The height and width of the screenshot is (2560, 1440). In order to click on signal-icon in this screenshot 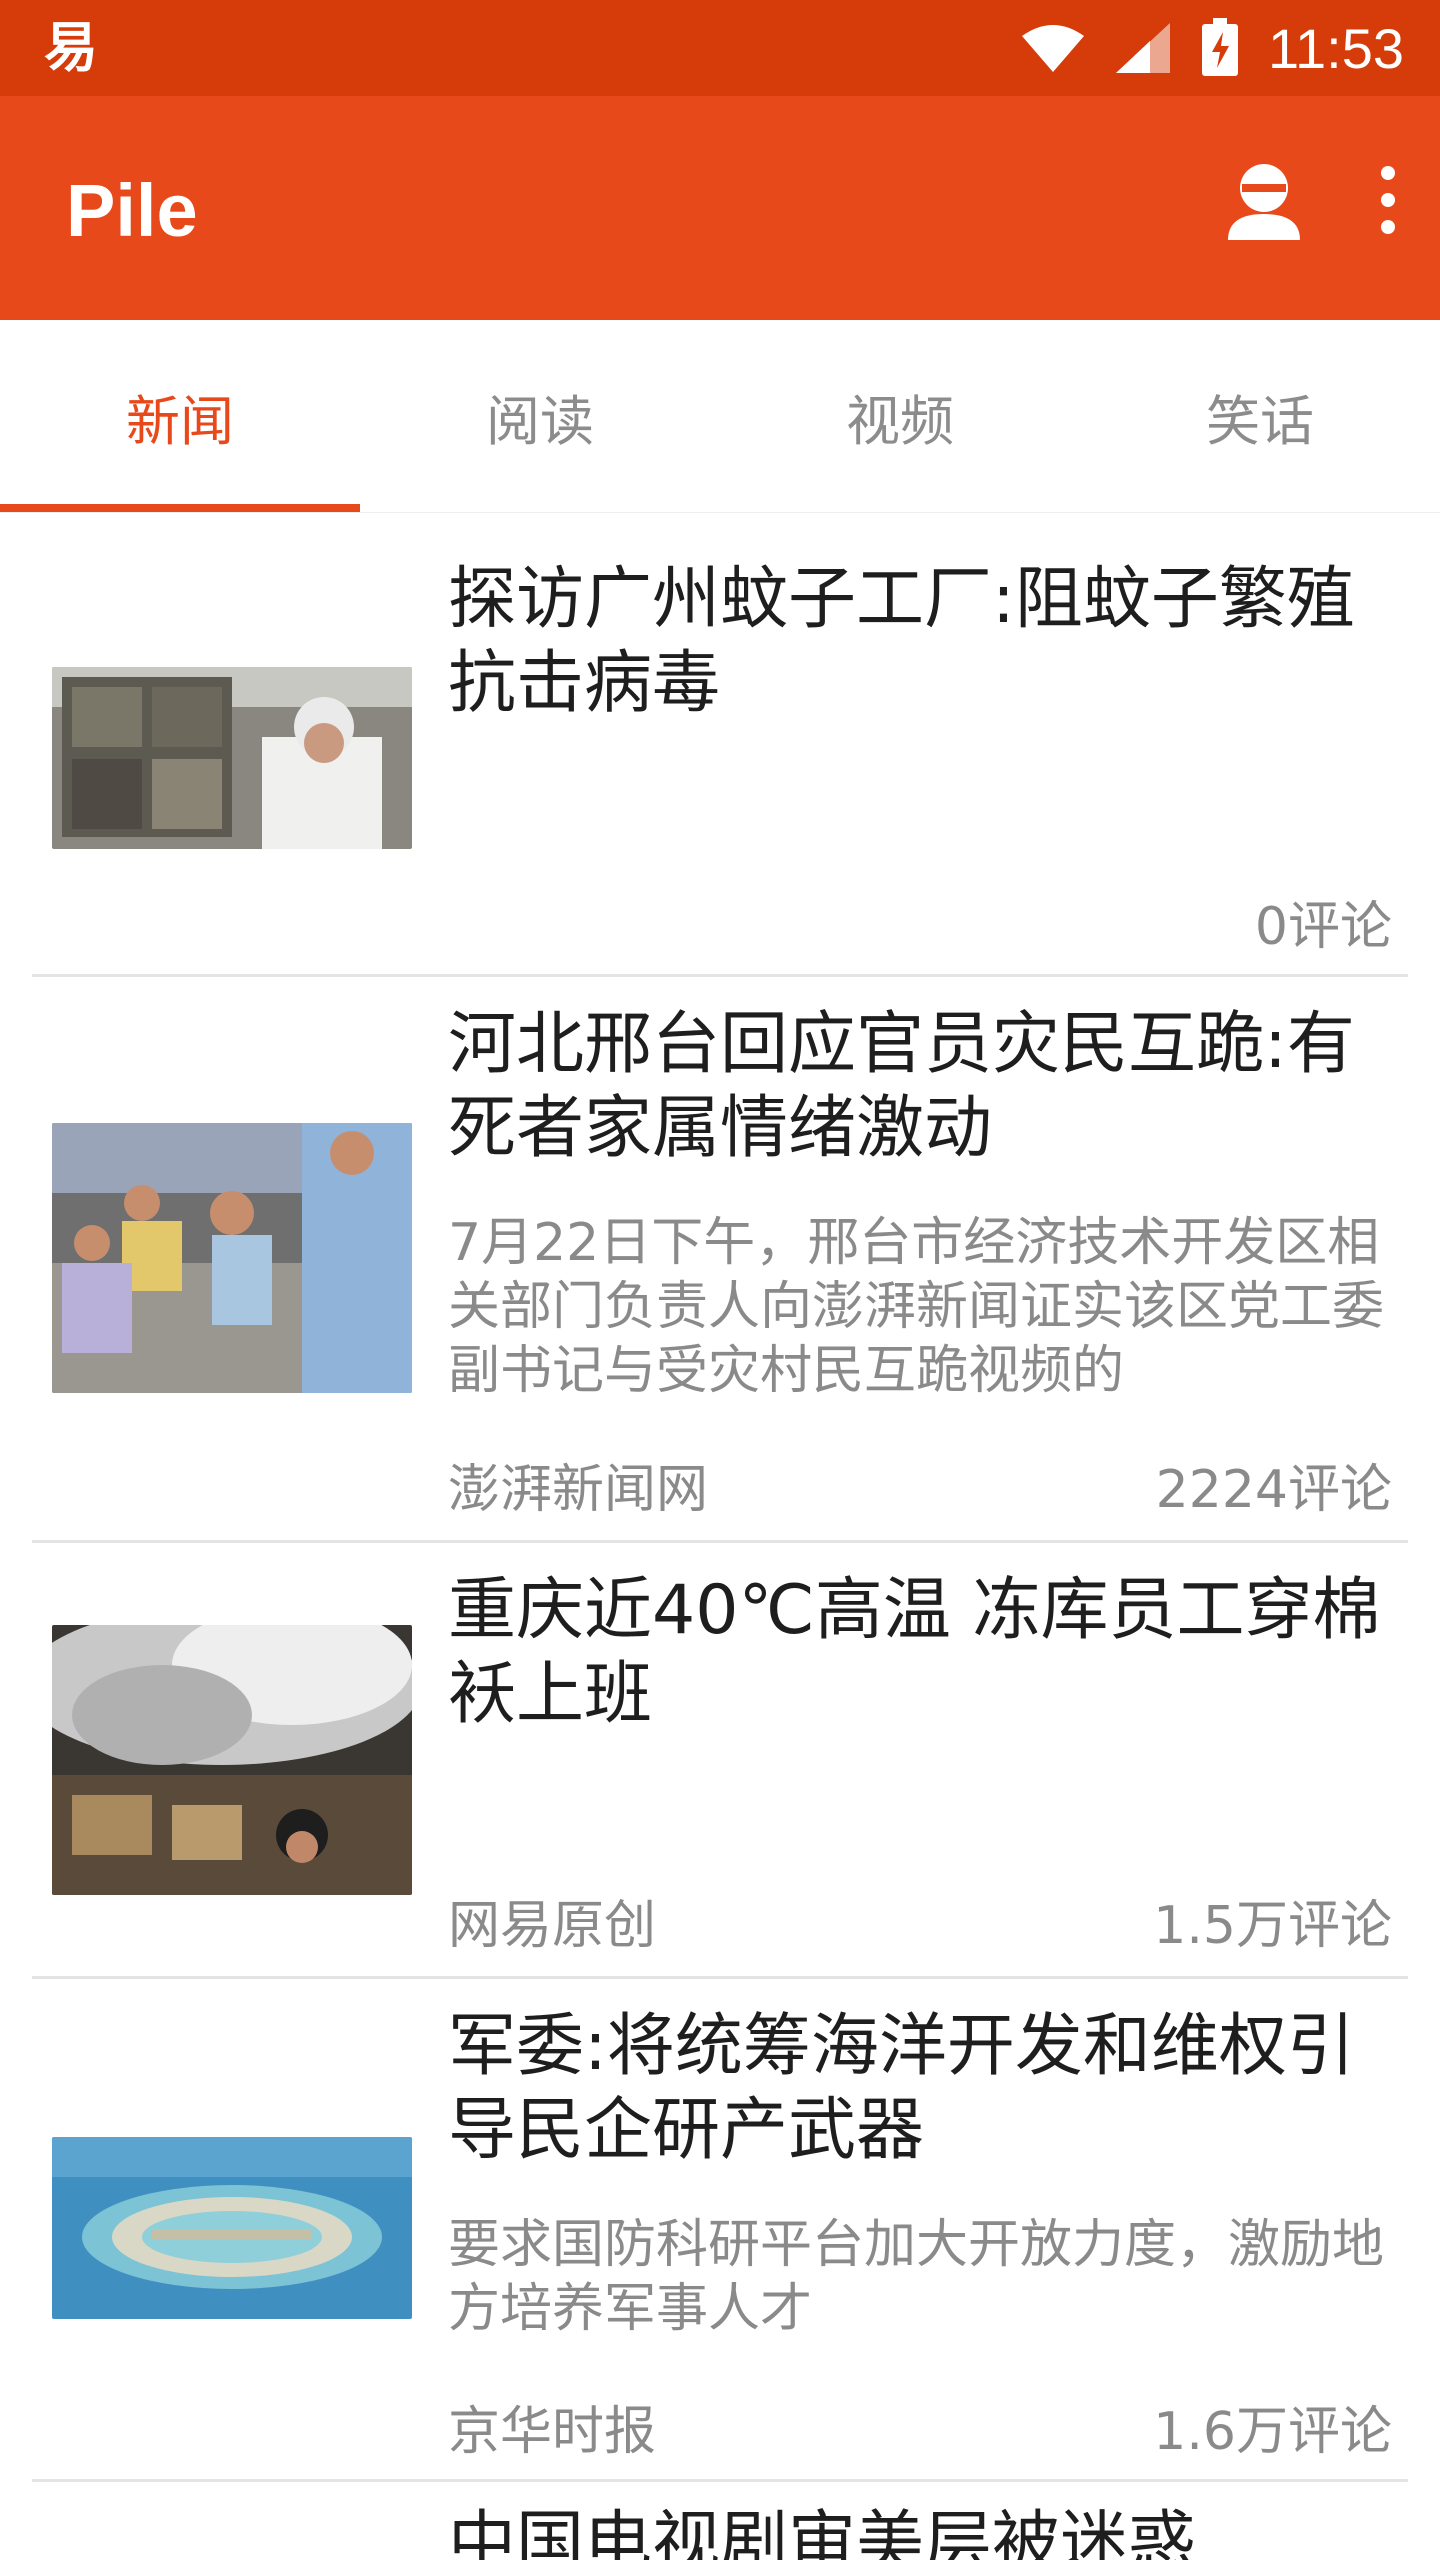, I will do `click(1143, 48)`.